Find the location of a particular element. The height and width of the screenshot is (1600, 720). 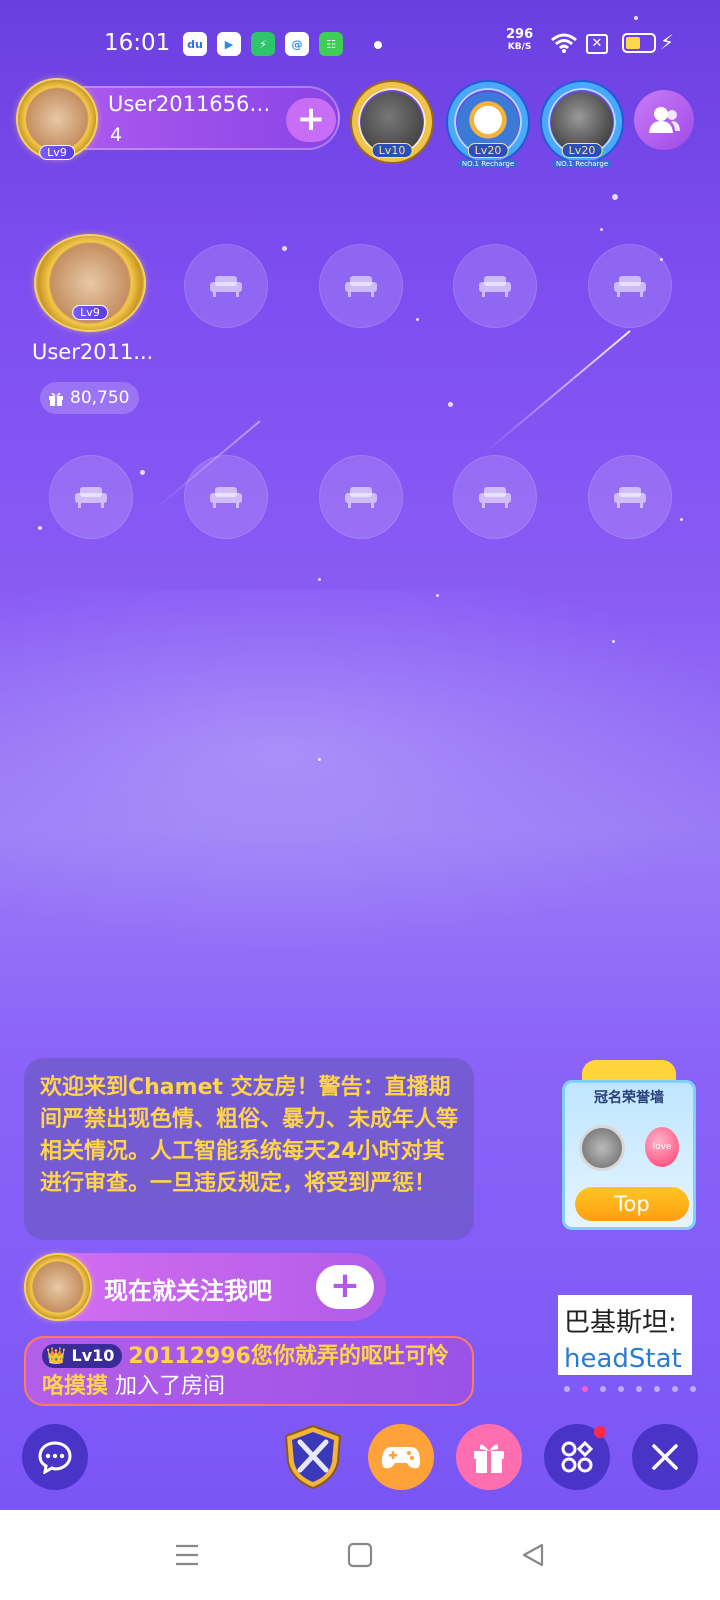

host-level-badge: Lv9 is located at coordinates (57, 152).